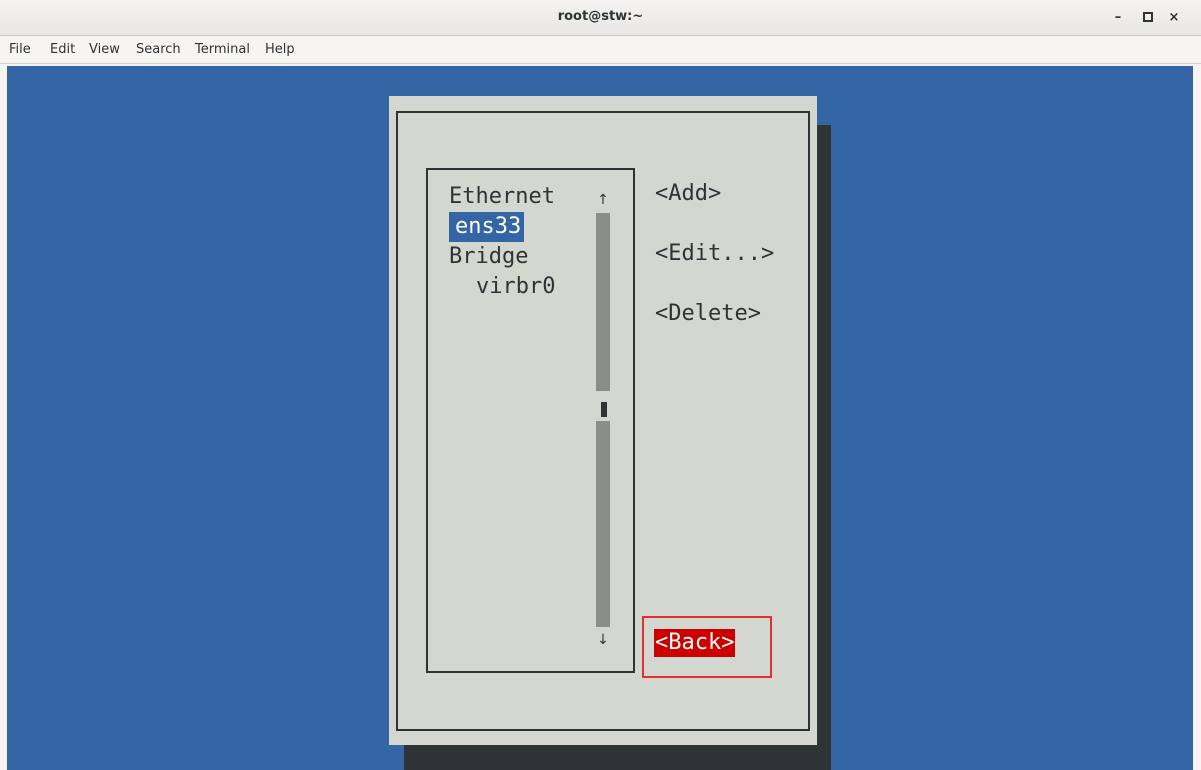 This screenshot has height=770, width=1201. I want to click on terminal-scrollbar, so click(1197, 417).